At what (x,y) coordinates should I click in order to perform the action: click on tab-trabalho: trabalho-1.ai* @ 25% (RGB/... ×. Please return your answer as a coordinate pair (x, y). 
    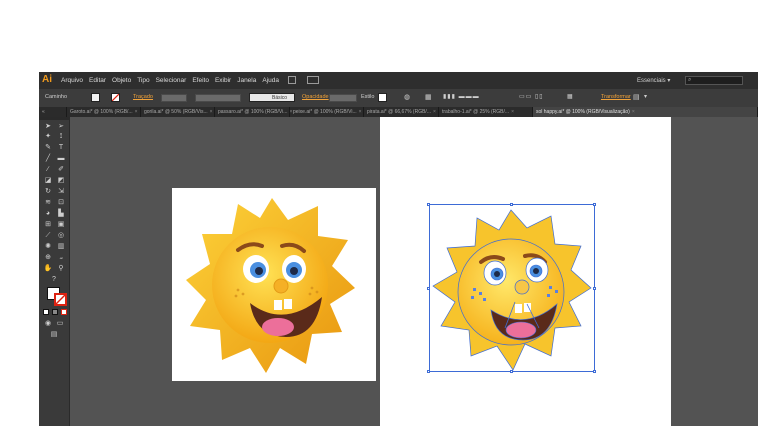
    Looking at the image, I should click on (486, 112).